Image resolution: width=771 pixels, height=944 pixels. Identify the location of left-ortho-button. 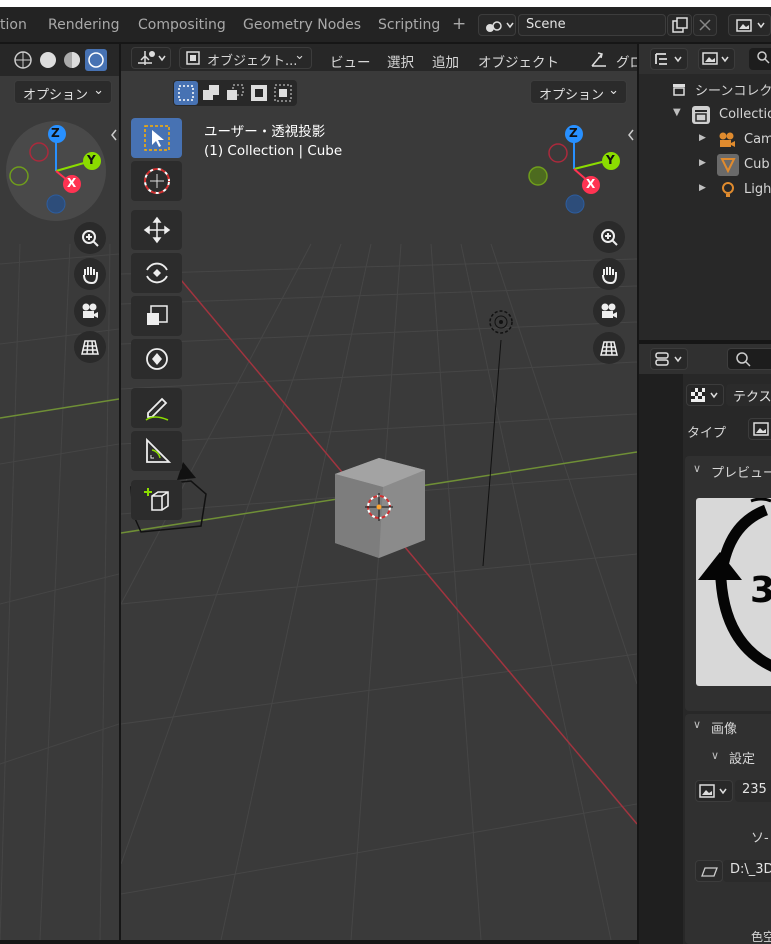
(90, 347).